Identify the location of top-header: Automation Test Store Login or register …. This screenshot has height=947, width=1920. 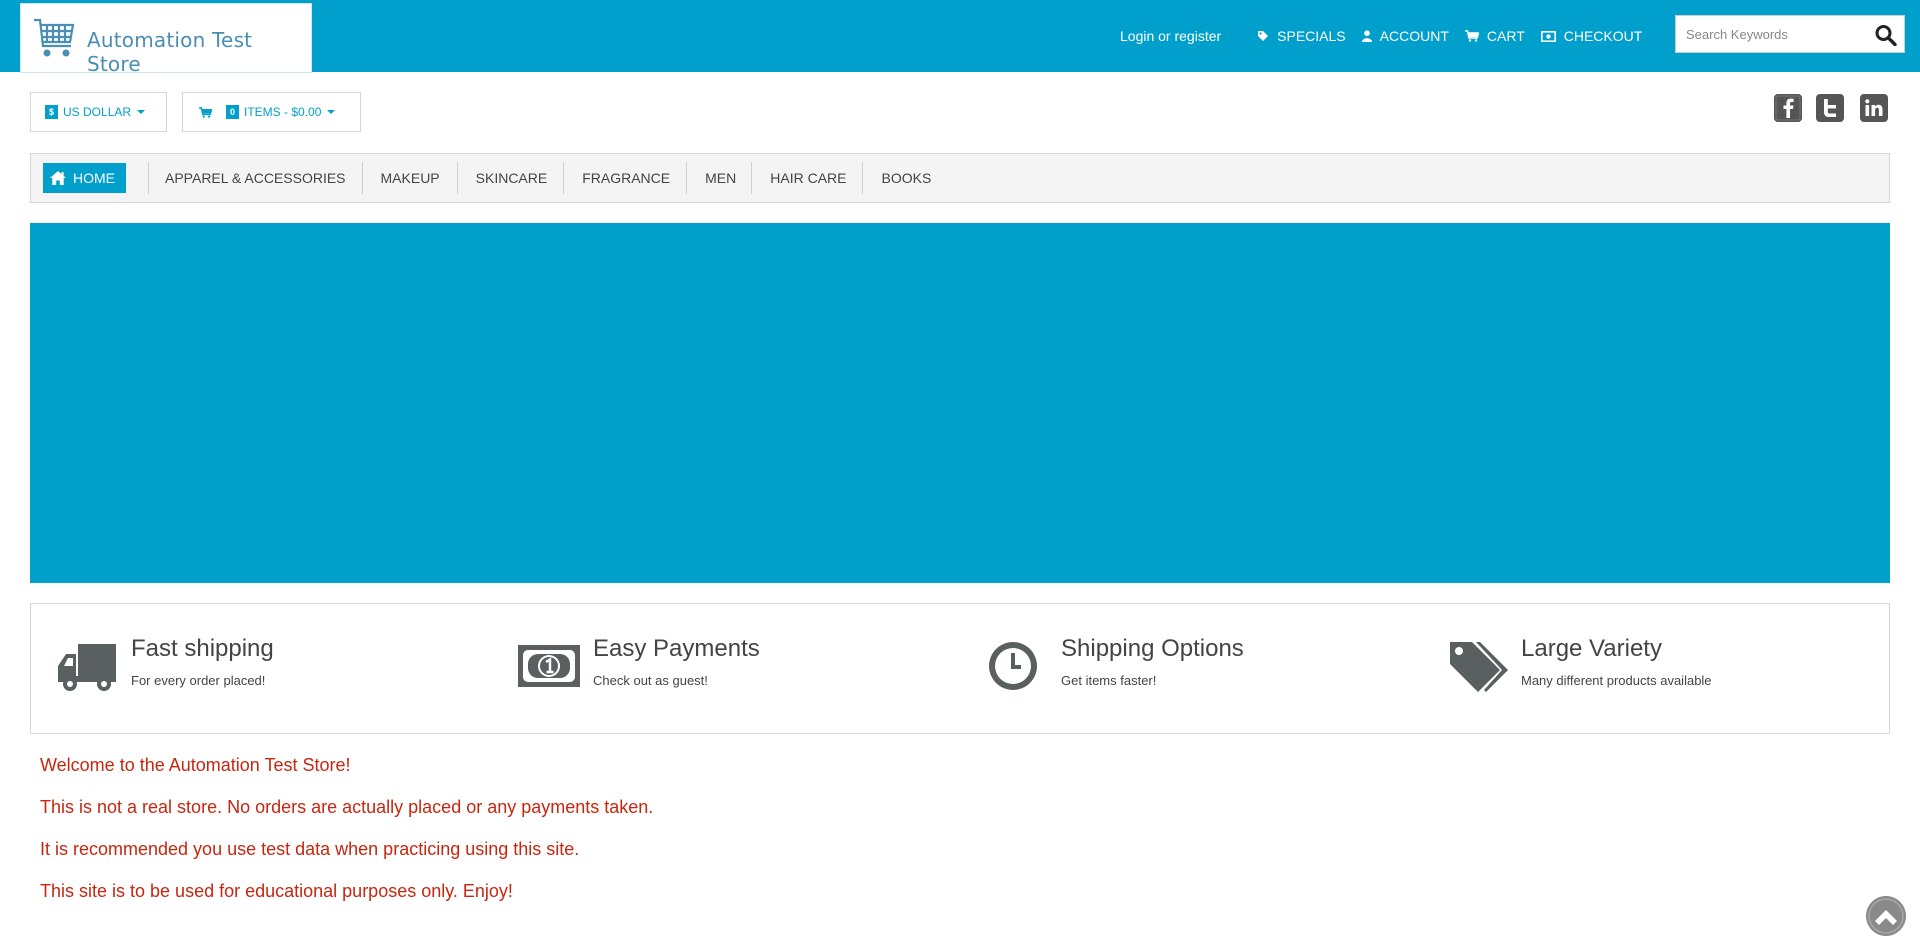
(960, 38).